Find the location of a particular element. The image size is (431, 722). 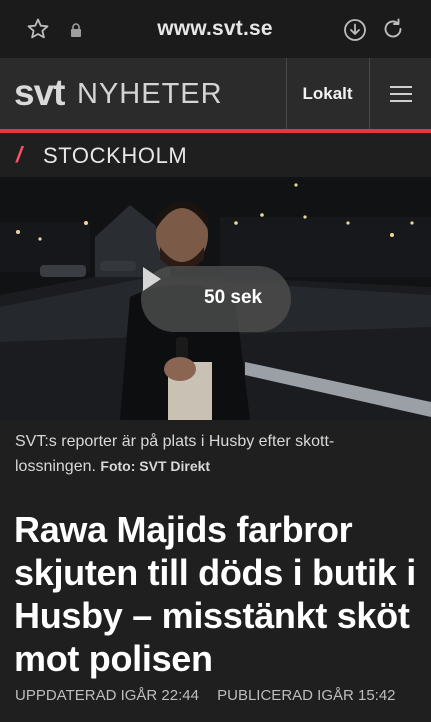

download-icon is located at coordinates (355, 30).